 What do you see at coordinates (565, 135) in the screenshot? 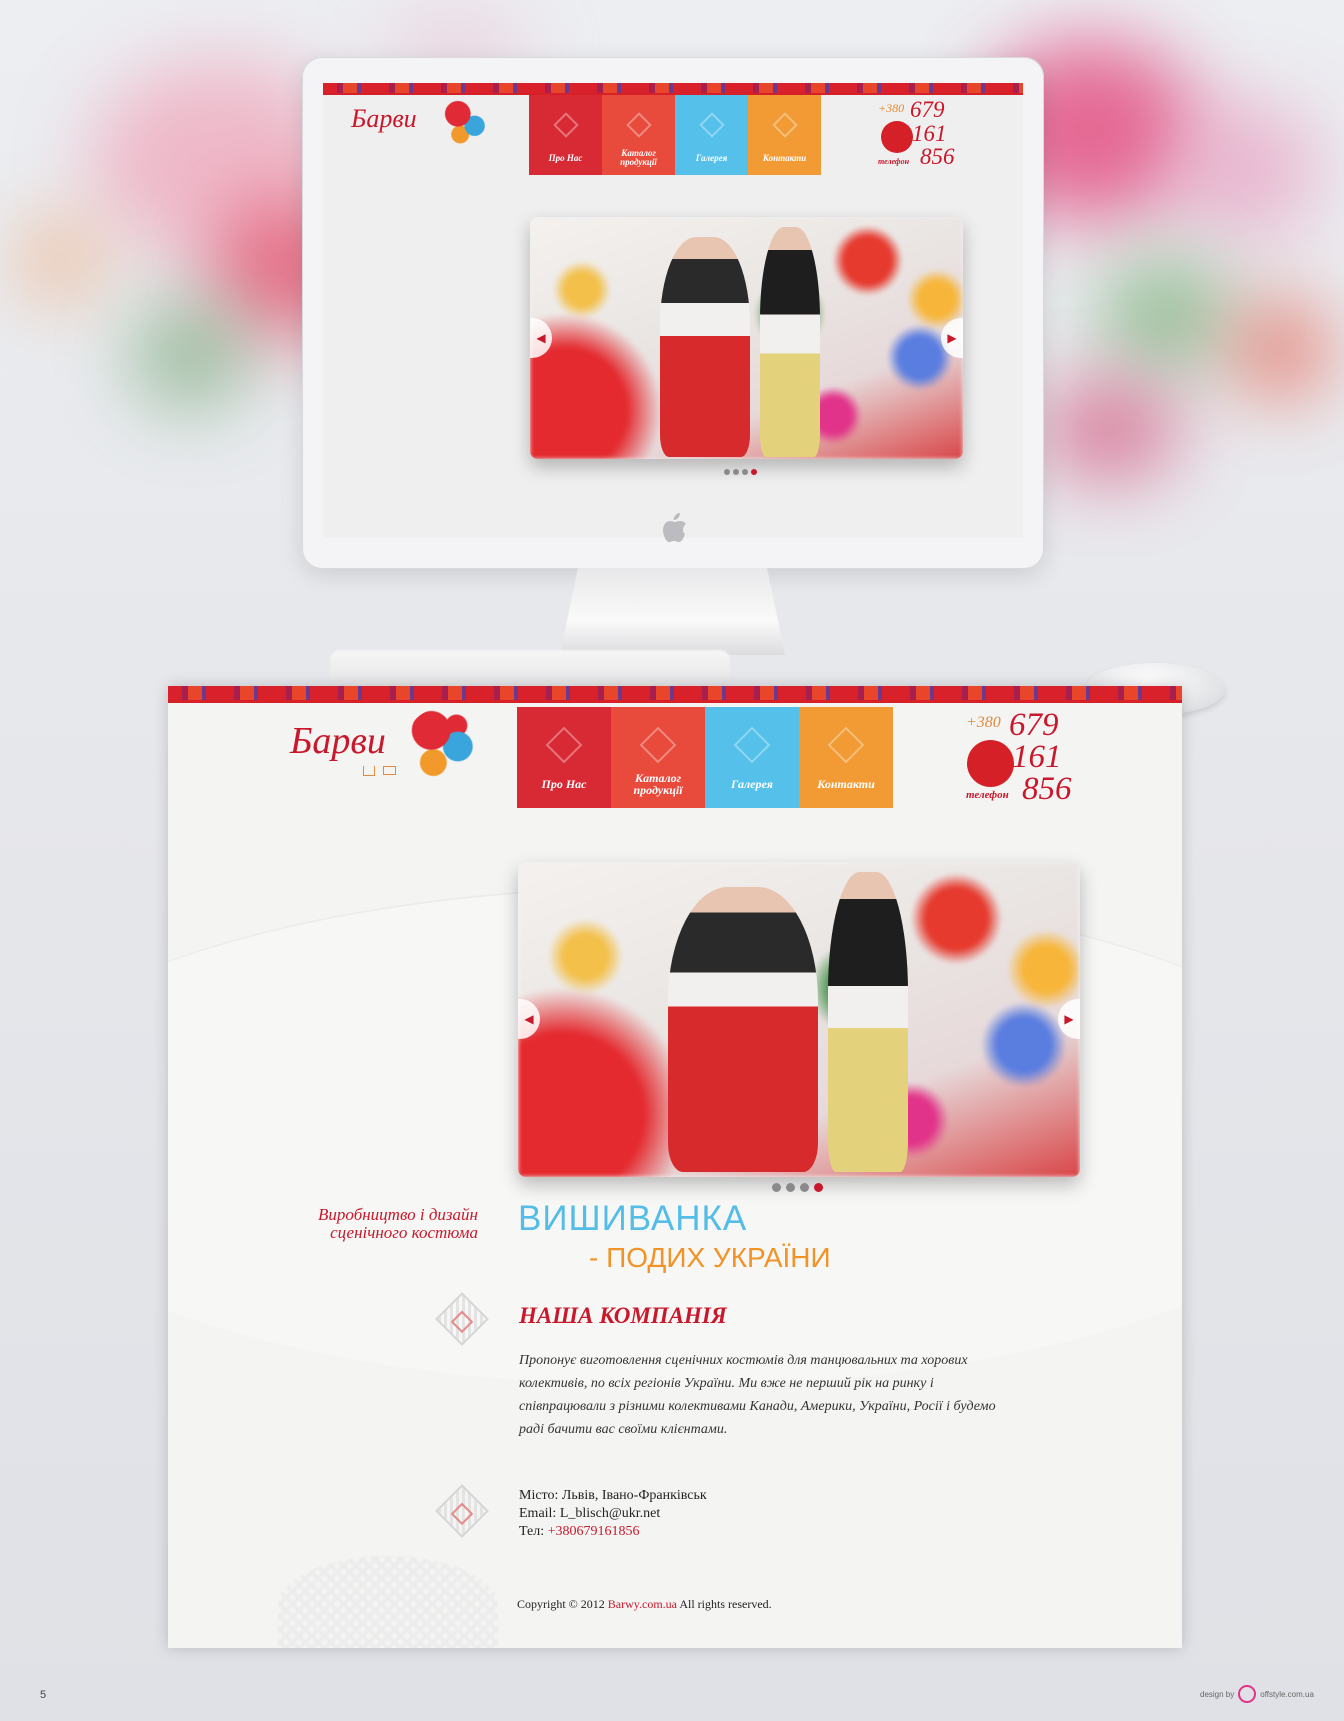
I see `nav-item-about-small: Про Нас` at bounding box center [565, 135].